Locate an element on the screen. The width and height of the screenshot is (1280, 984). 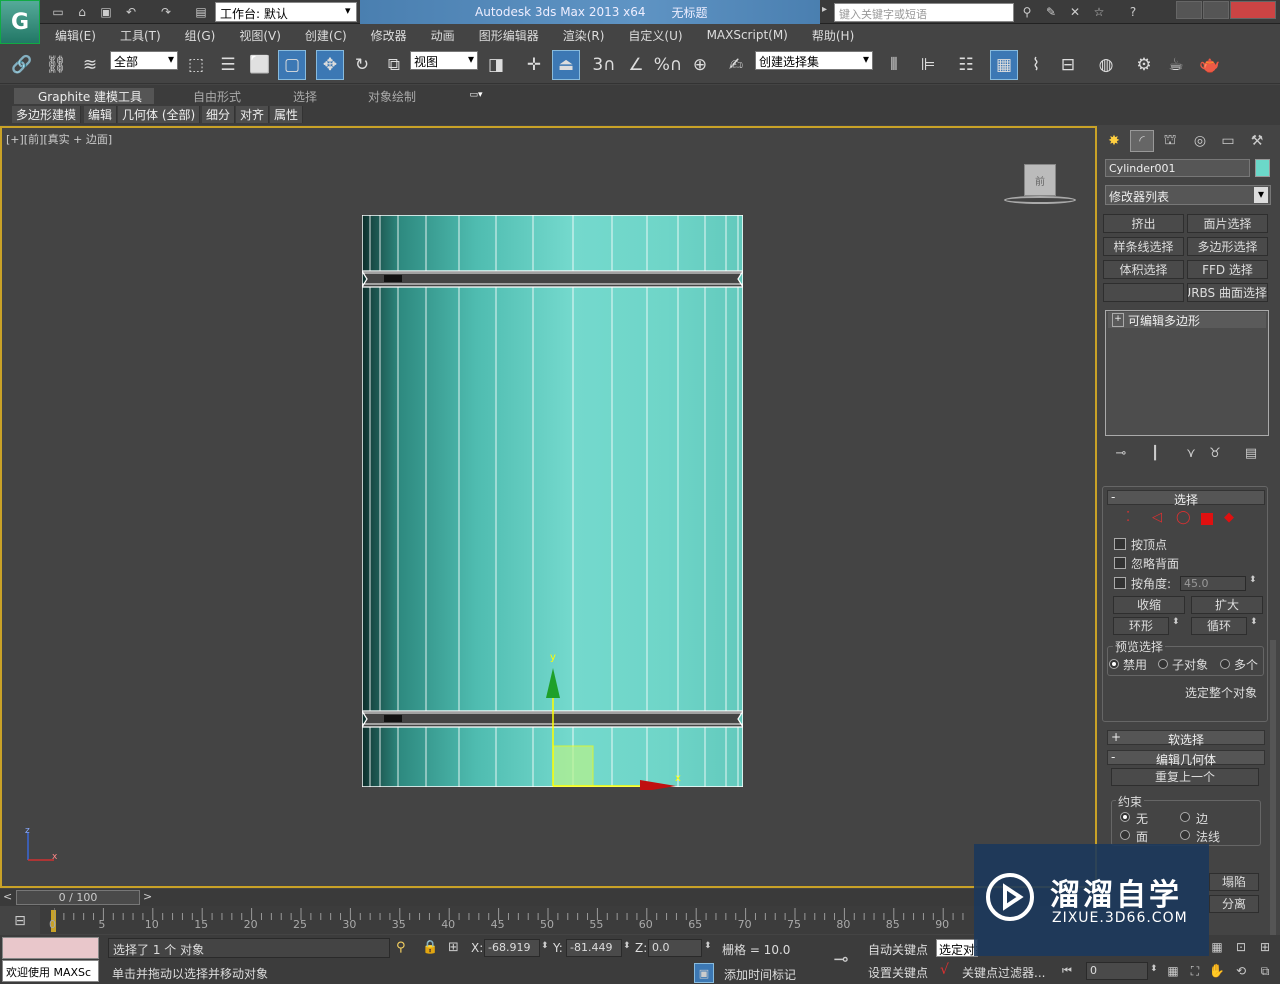
window-crossing-icon: ▢ is located at coordinates (292, 65).